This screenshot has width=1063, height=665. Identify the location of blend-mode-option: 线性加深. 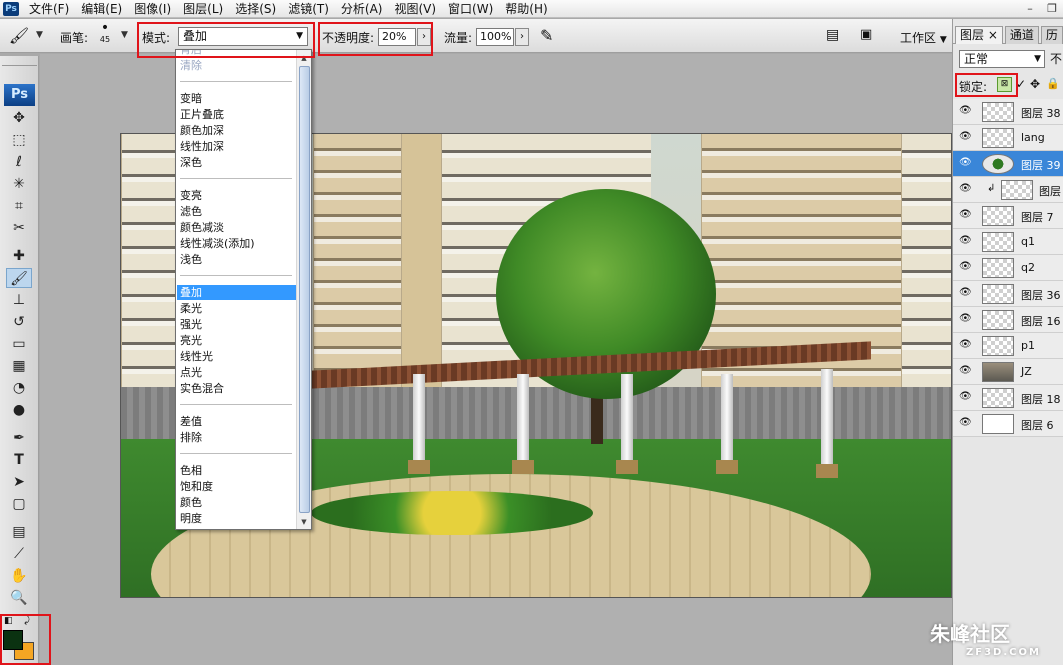
(236, 146).